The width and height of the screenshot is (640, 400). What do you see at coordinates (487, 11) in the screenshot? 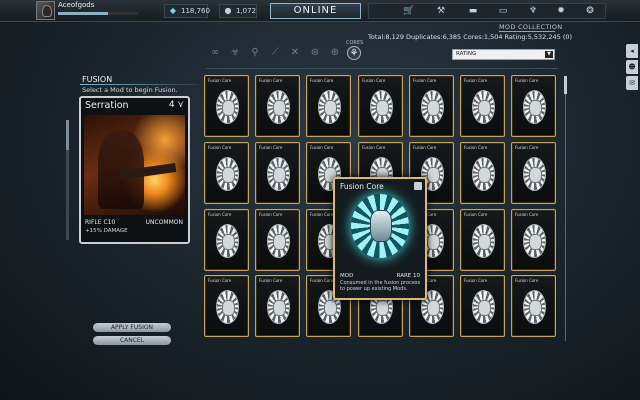
I see `nav-icons: 🛒 ⚒ ▬ ▭ ♆ ✹ ❂` at bounding box center [487, 11].